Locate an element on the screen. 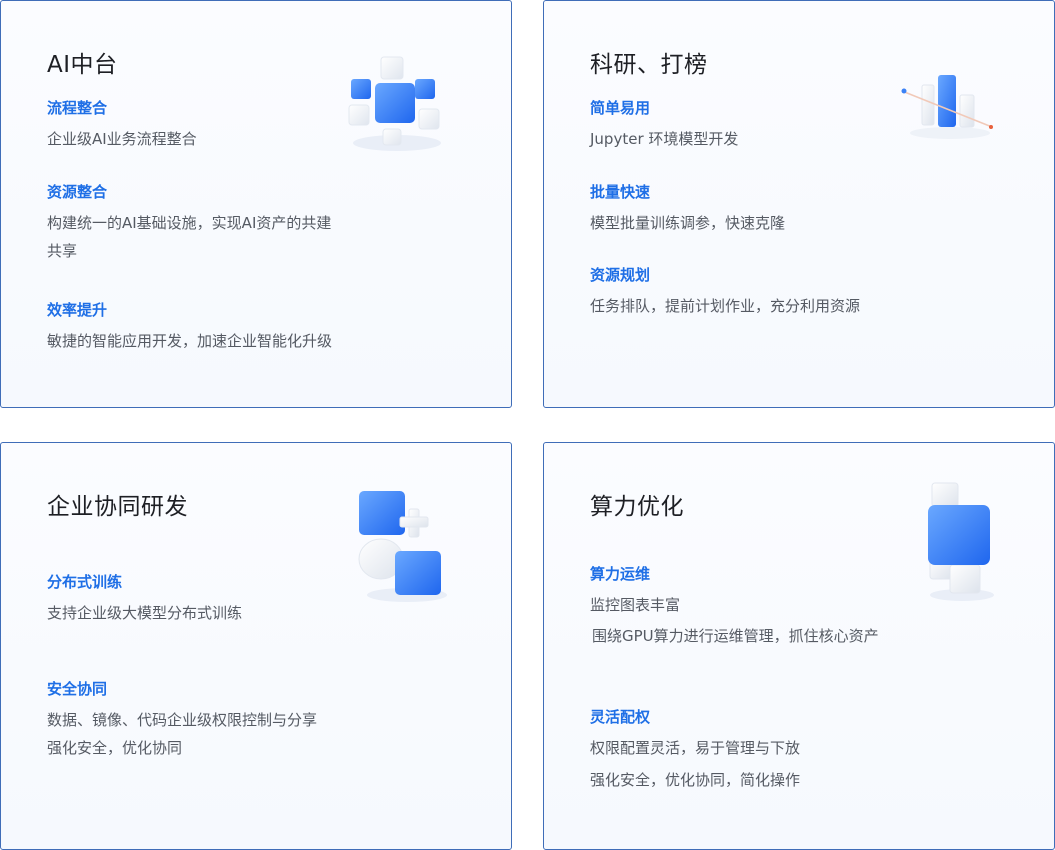 This screenshot has height=850, width=1055. feature-title: 简单易用 is located at coordinates (620, 108).